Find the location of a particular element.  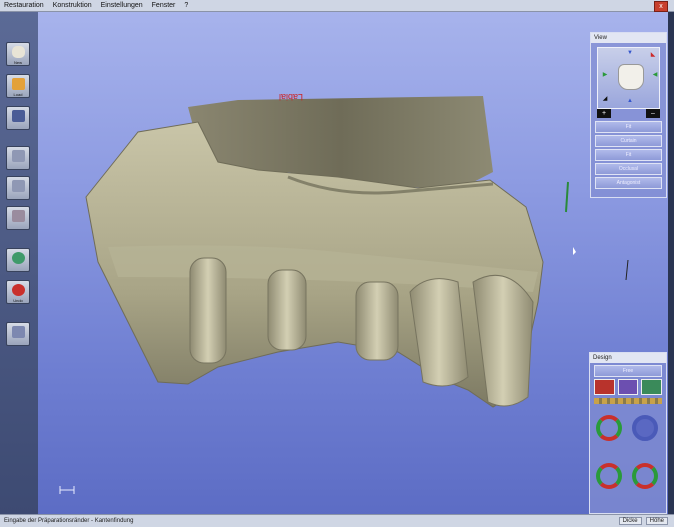

design-zoom-control is located at coordinates (645, 428).